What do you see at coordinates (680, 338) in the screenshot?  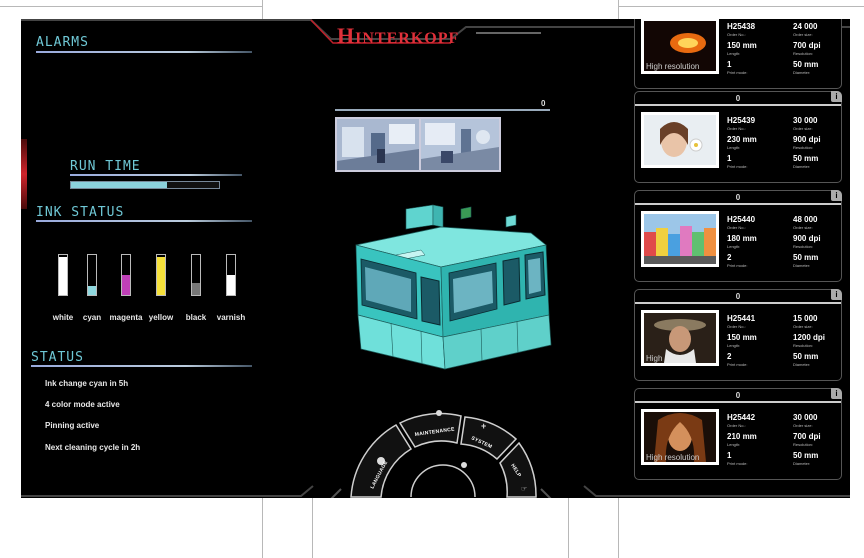 I see `job-thumbnail: High` at bounding box center [680, 338].